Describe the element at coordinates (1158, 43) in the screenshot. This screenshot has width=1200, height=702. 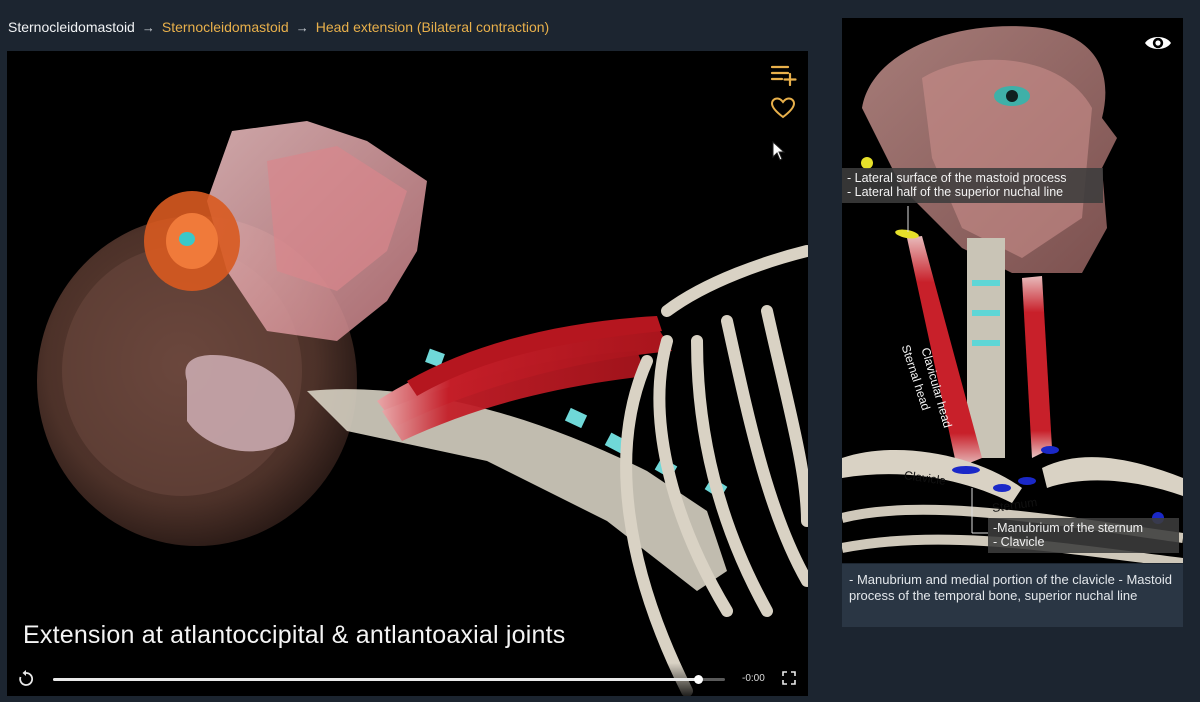
I see `eye-icon` at that location.